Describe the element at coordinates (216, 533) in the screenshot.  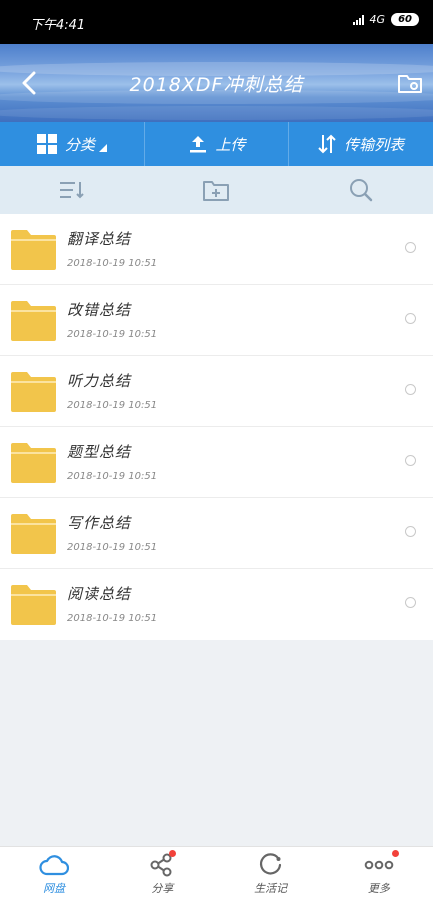
I see `list-item: 写作总结 2018-10-19 10:51` at that location.